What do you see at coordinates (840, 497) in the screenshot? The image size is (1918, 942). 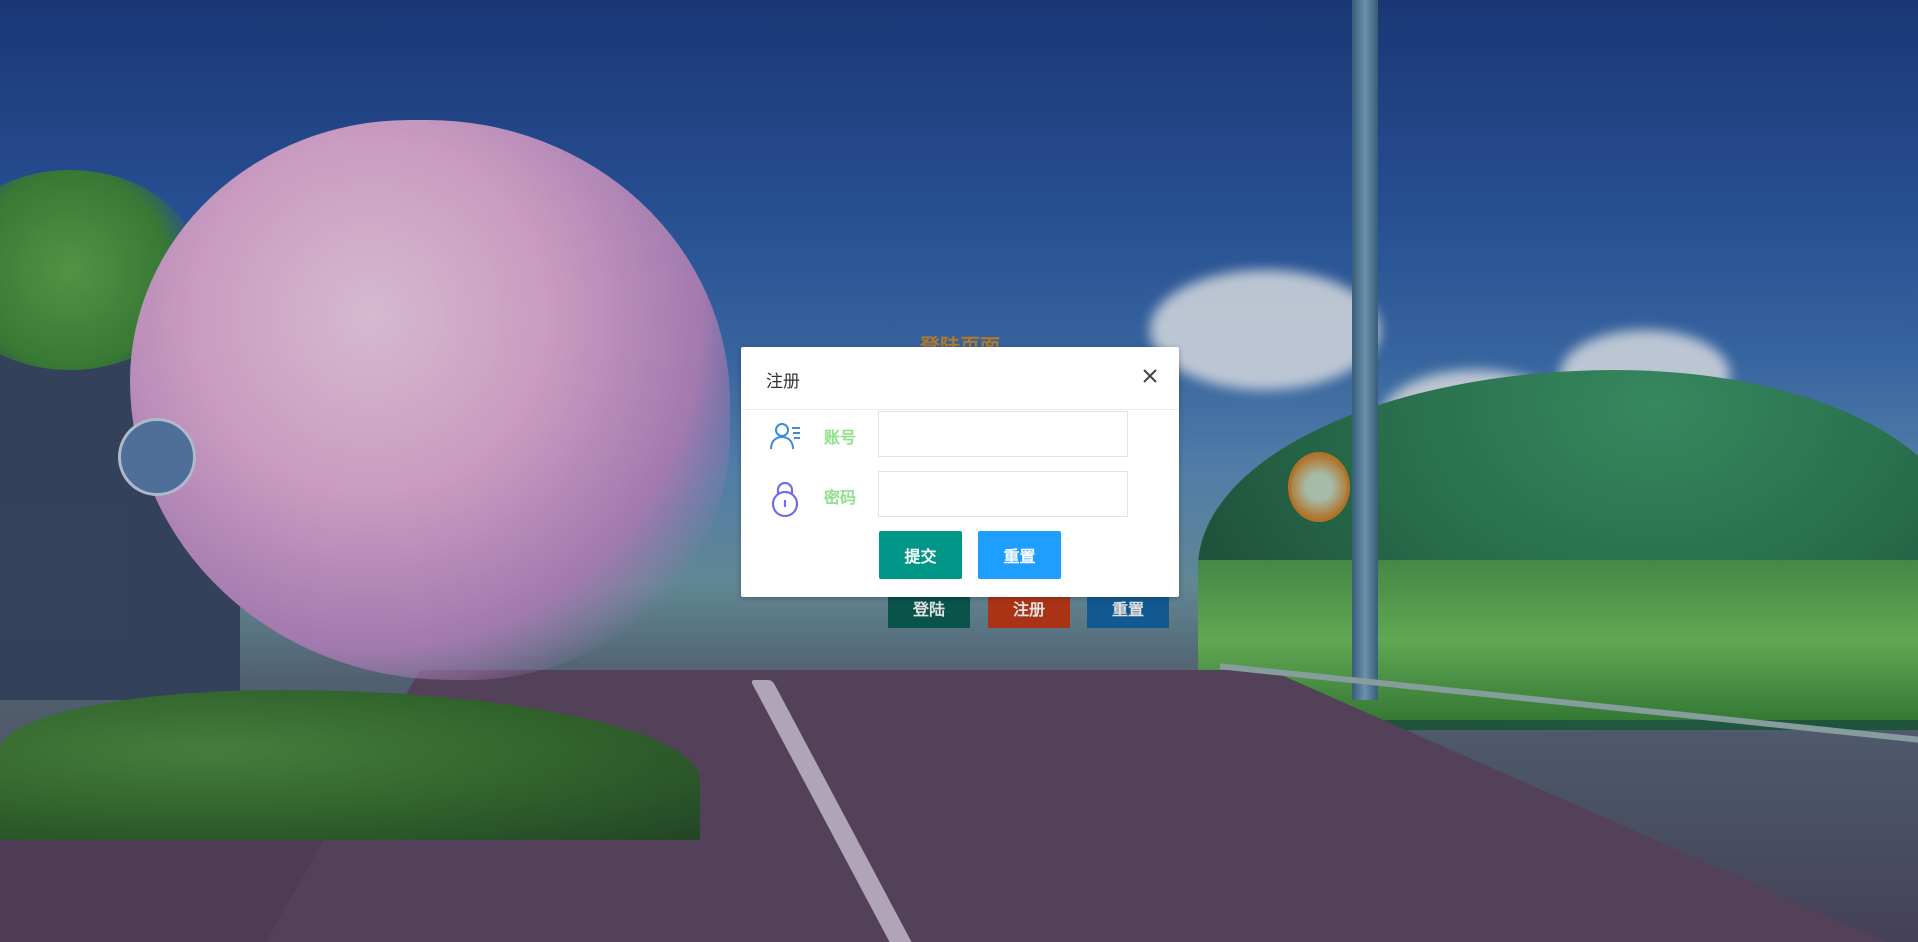 I see `password-label: 密码` at bounding box center [840, 497].